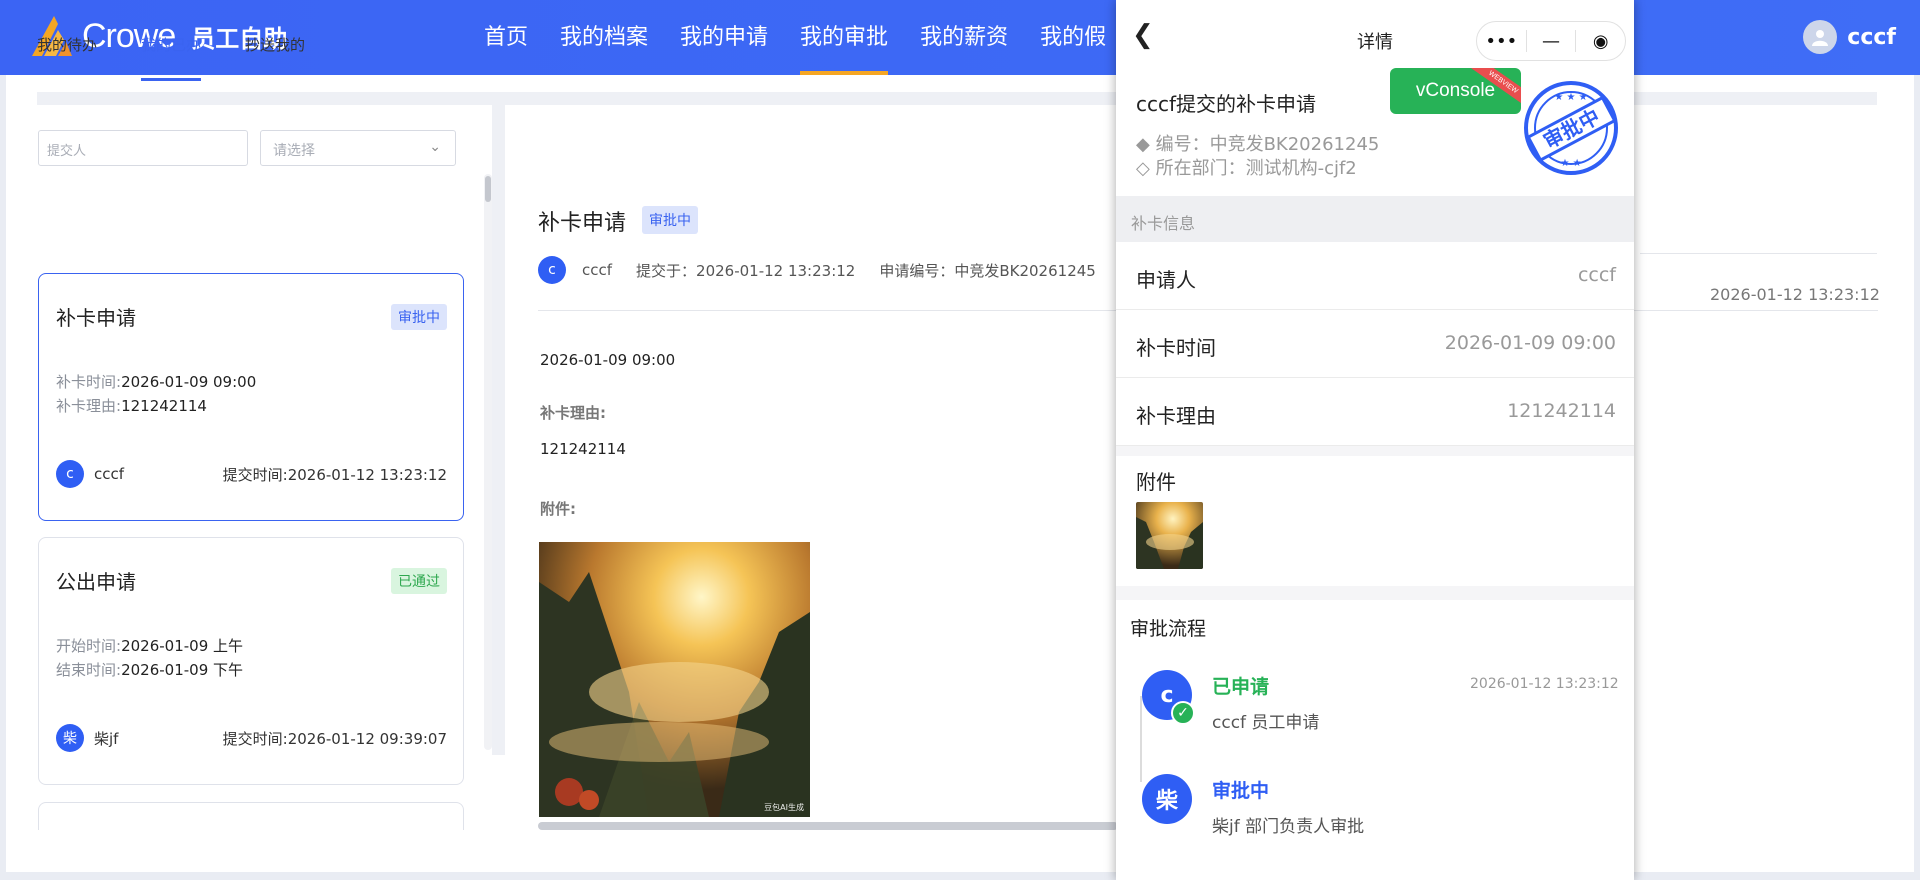  What do you see at coordinates (89, 670) in the screenshot?
I see `field-label: 结束时间:` at bounding box center [89, 670].